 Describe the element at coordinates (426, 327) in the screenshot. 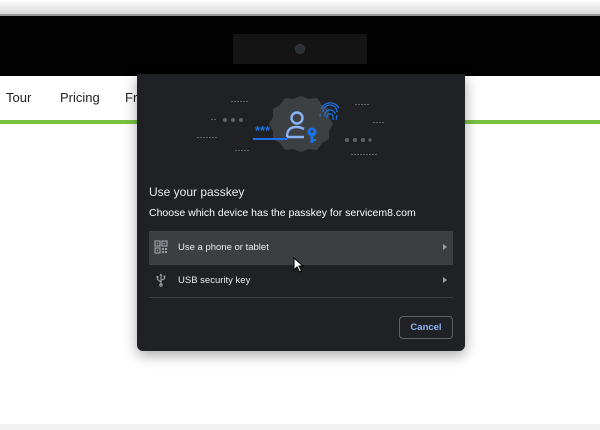

I see `cancel-button: Cancel` at that location.